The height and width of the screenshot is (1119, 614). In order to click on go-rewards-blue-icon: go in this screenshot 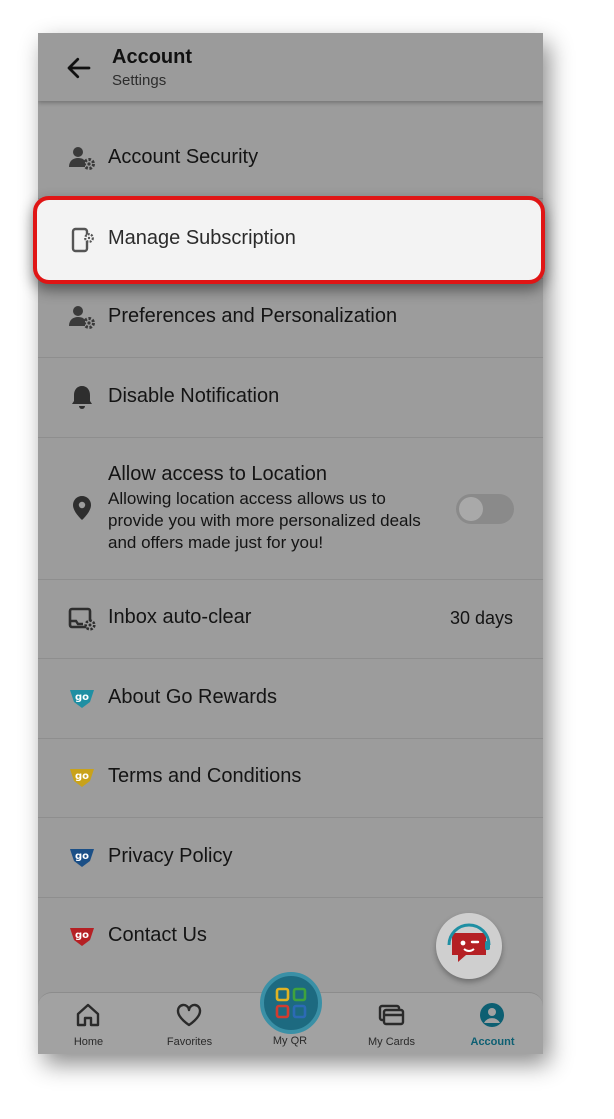, I will do `click(82, 858)`.